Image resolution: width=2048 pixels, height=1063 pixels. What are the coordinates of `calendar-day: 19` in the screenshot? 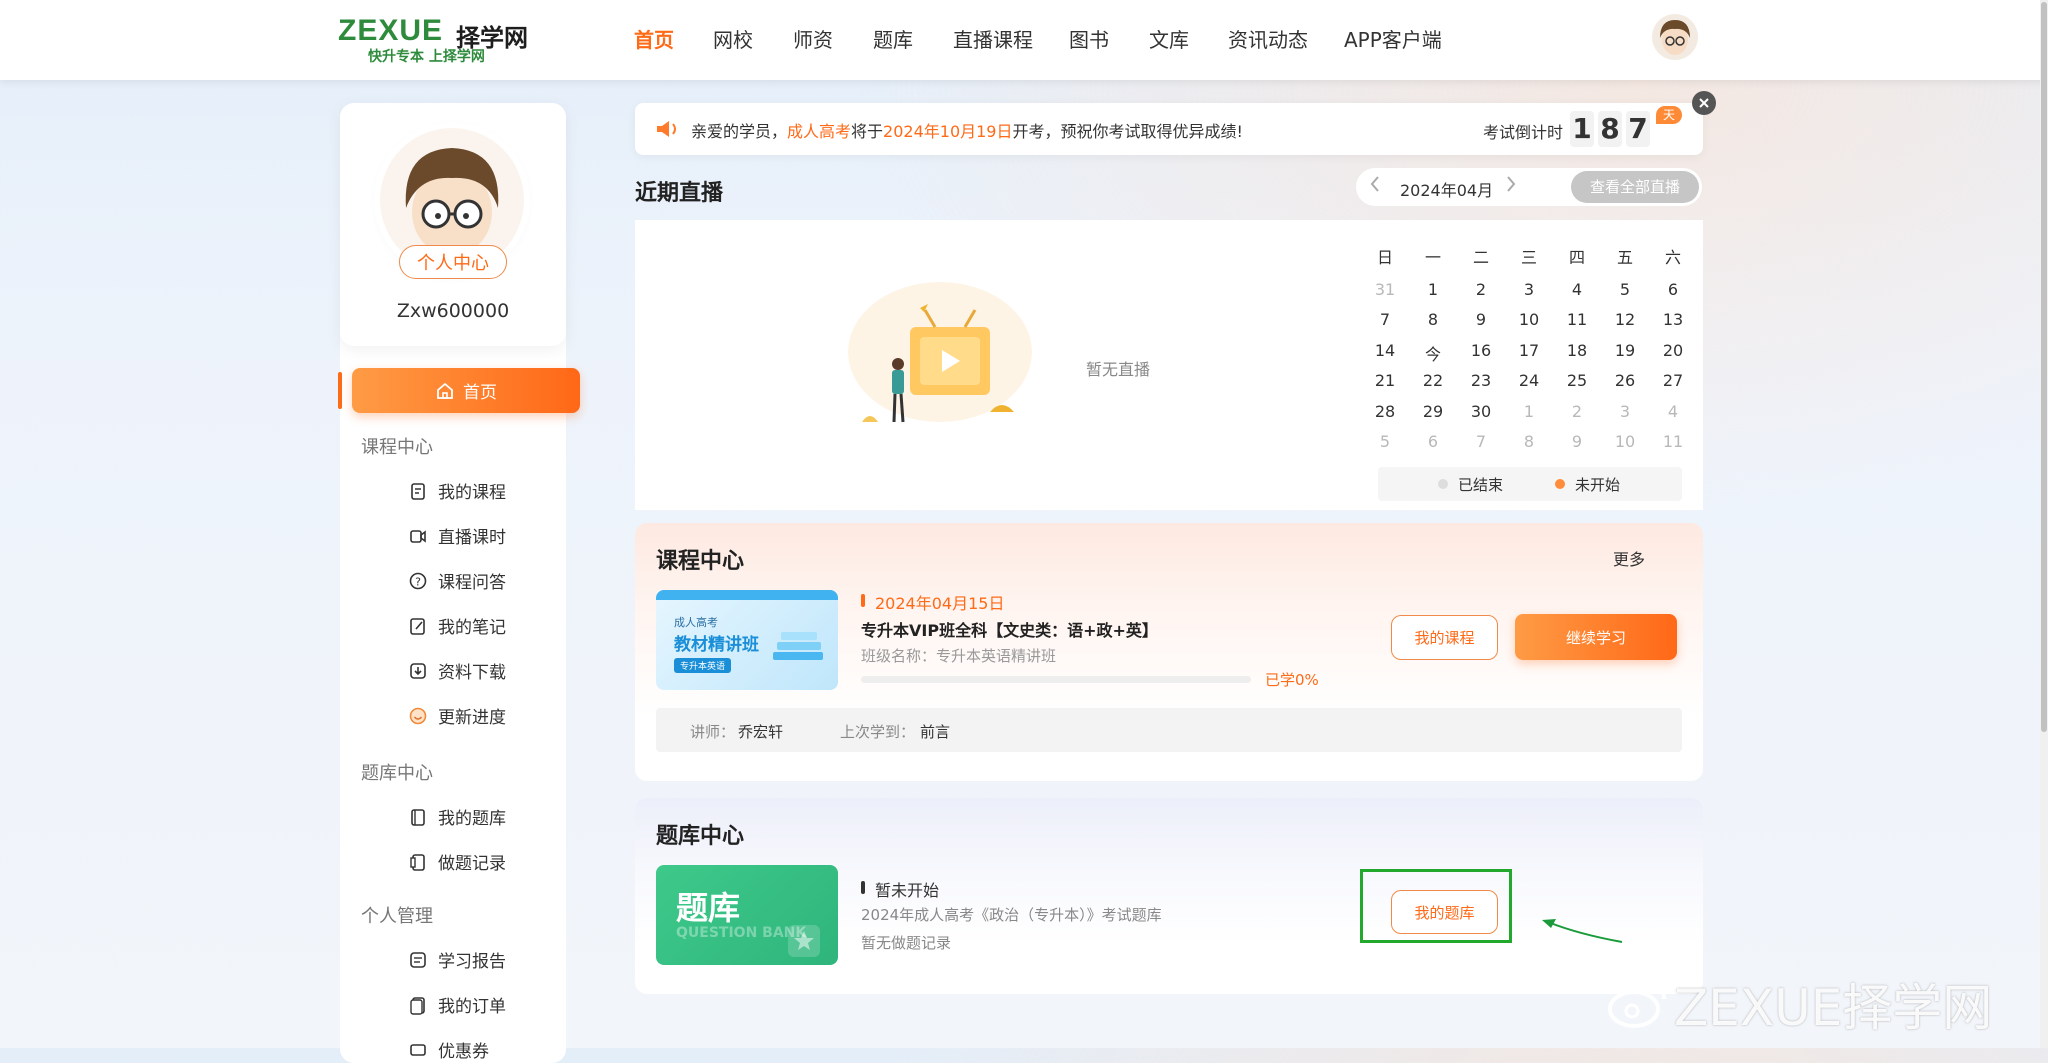 It's located at (1625, 350).